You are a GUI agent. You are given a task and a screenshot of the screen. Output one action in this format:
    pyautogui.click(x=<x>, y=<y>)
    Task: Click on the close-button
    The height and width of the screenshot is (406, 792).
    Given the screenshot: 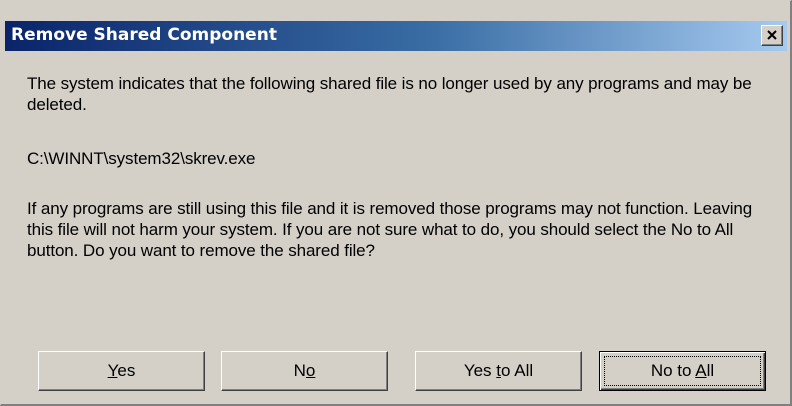 What is the action you would take?
    pyautogui.click(x=772, y=35)
    